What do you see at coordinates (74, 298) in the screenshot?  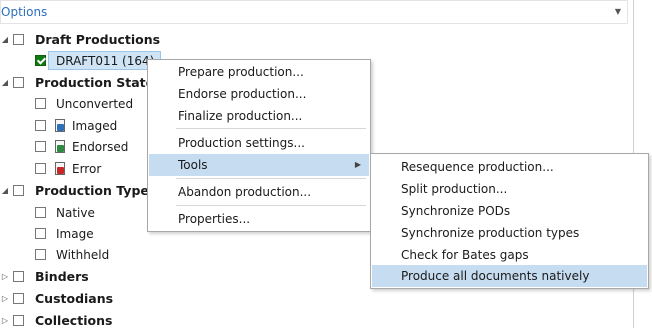 I see `tree-label: Custodians` at bounding box center [74, 298].